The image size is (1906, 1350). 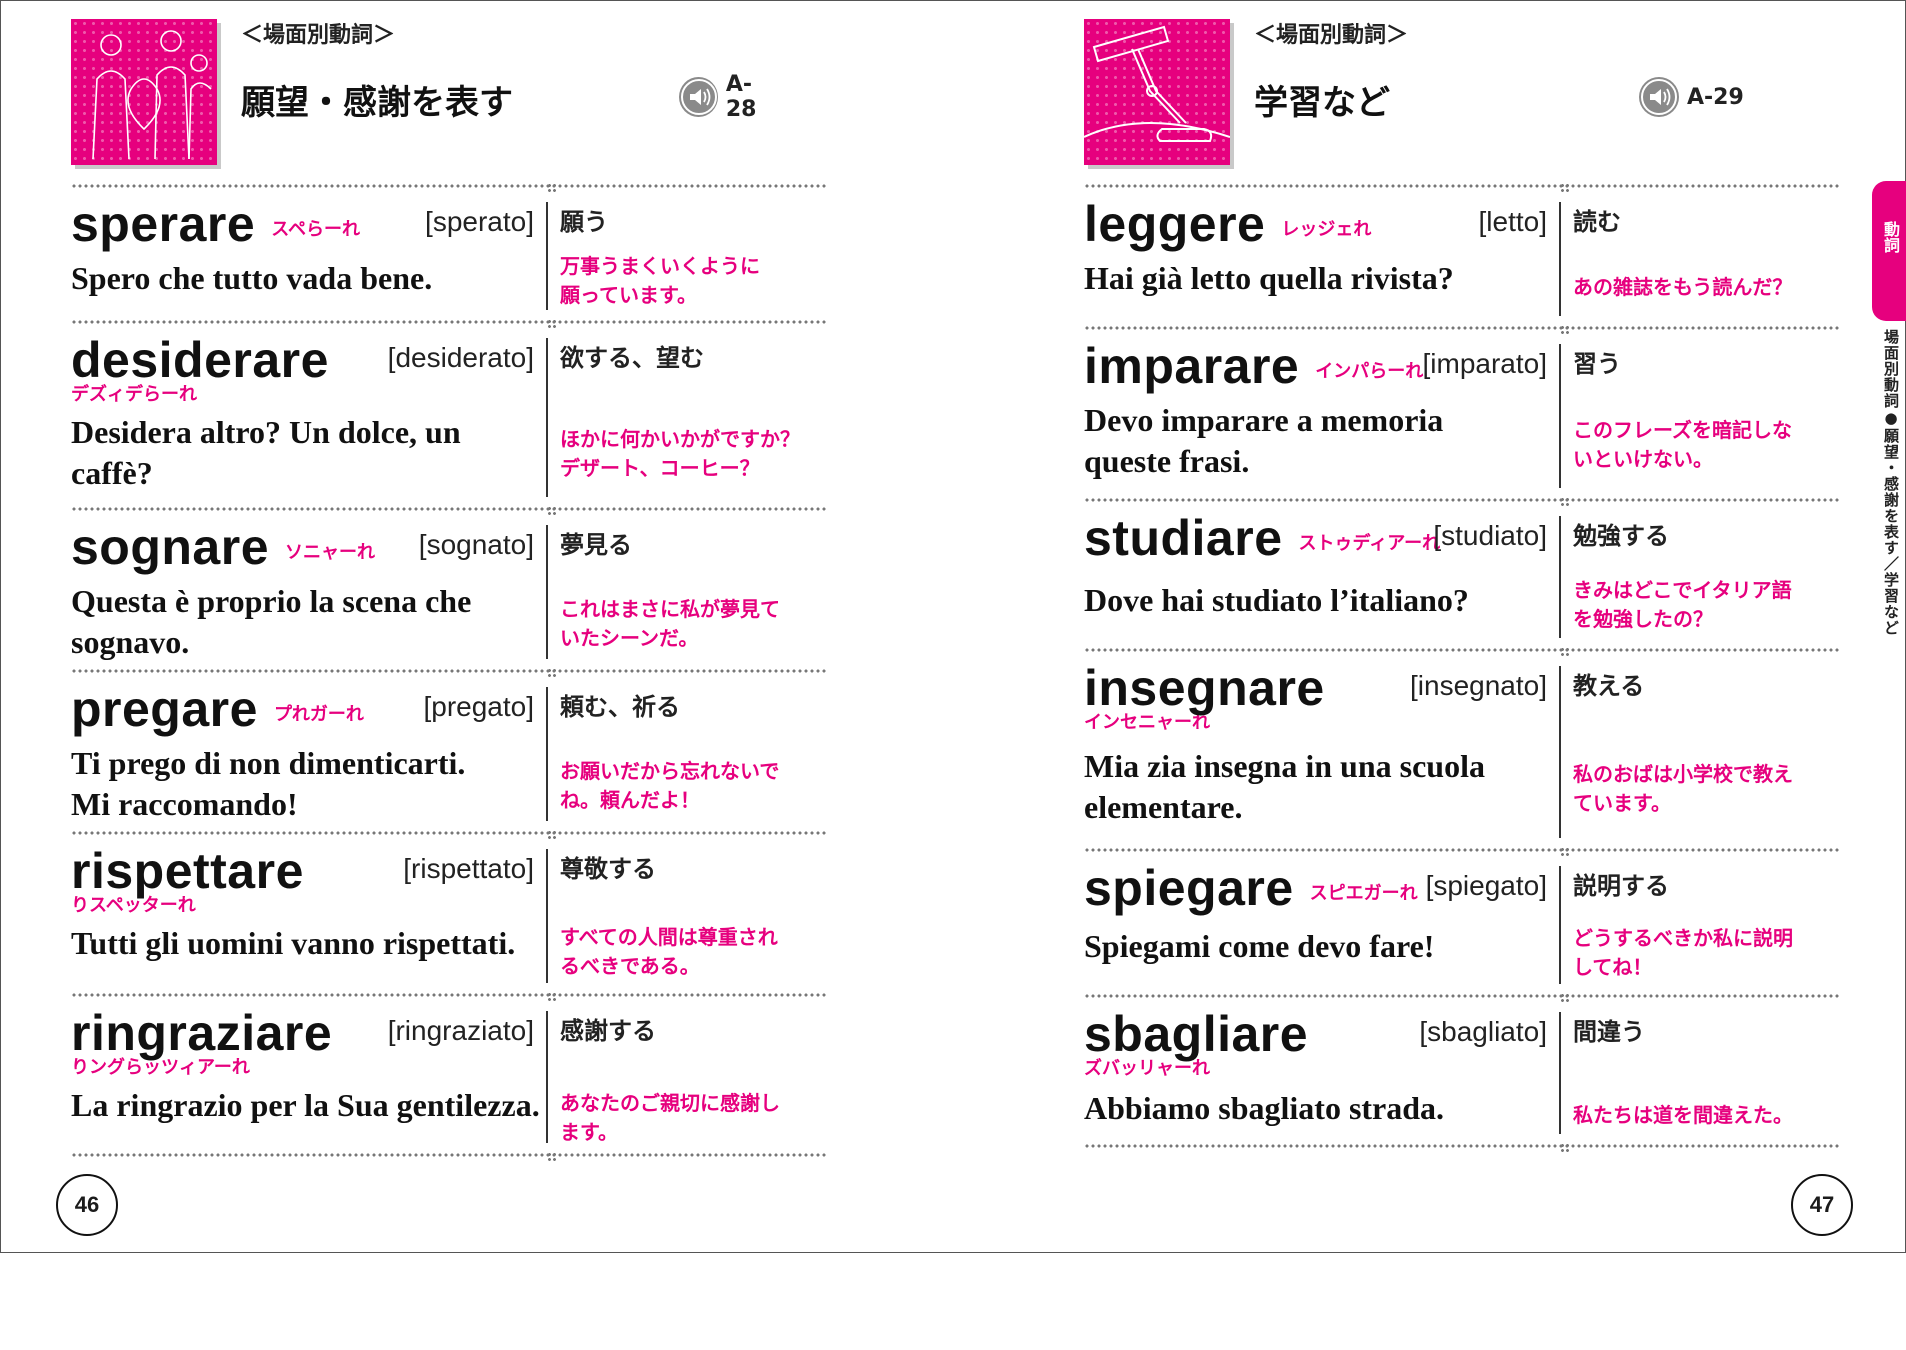 What do you see at coordinates (1189, 888) in the screenshot?
I see `verb: spiegare` at bounding box center [1189, 888].